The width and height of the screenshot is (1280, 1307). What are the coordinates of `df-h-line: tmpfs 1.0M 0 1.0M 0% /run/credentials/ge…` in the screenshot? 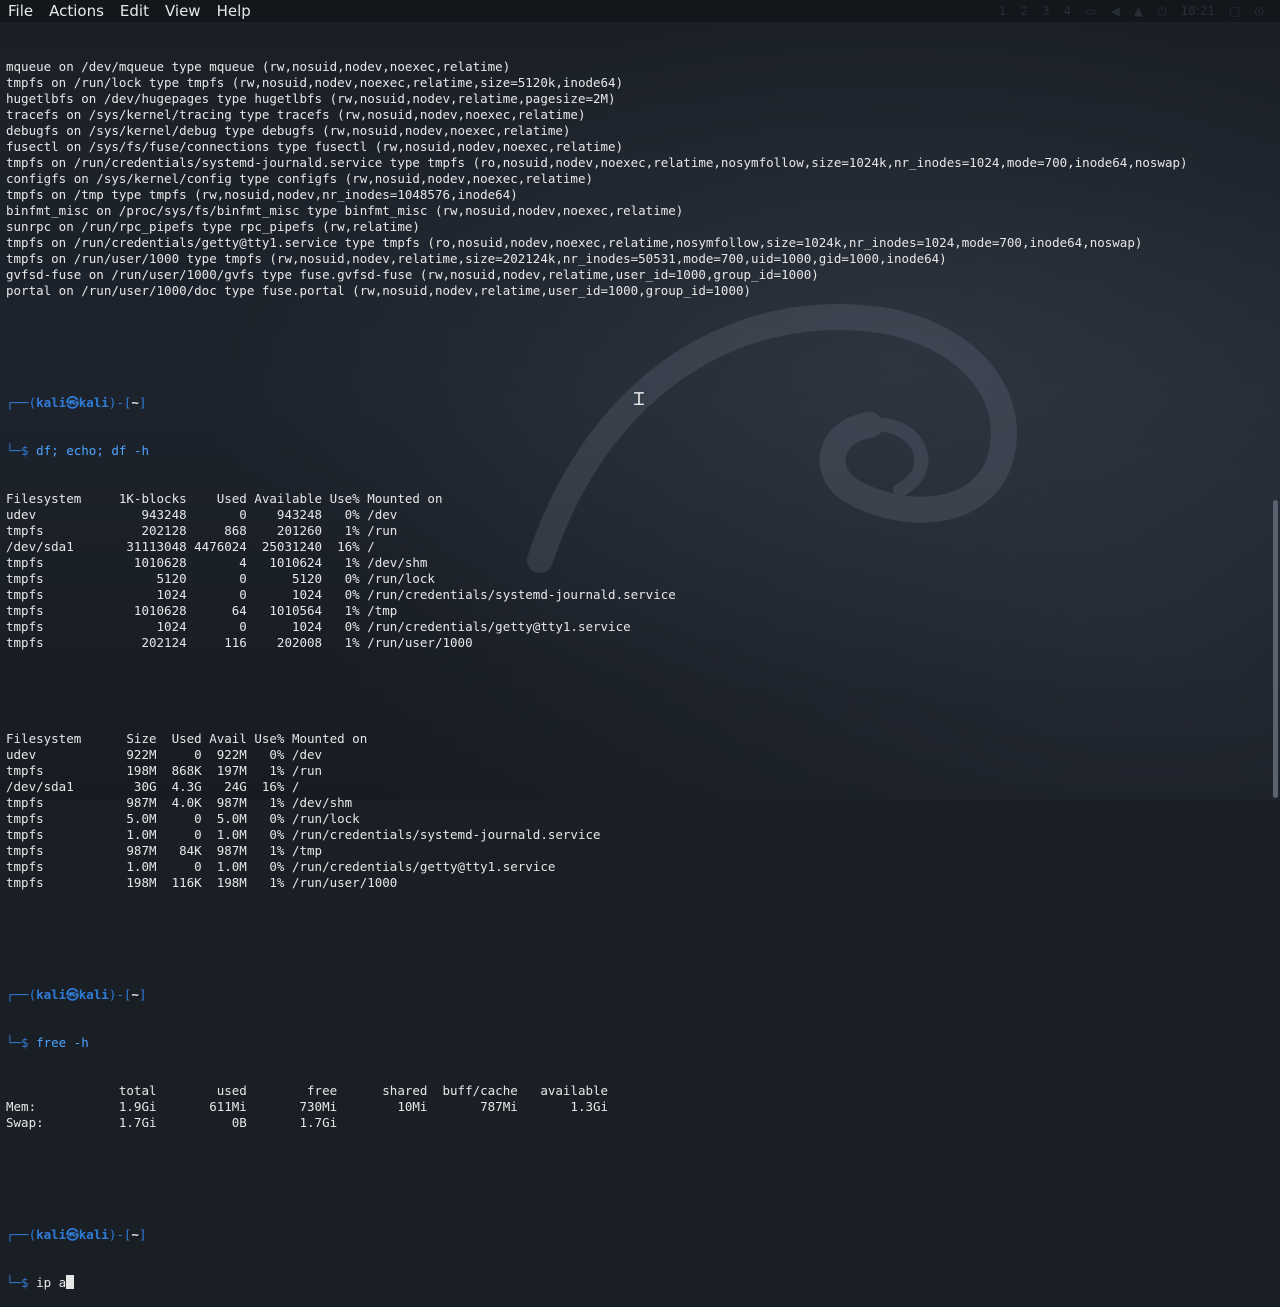 It's located at (281, 866).